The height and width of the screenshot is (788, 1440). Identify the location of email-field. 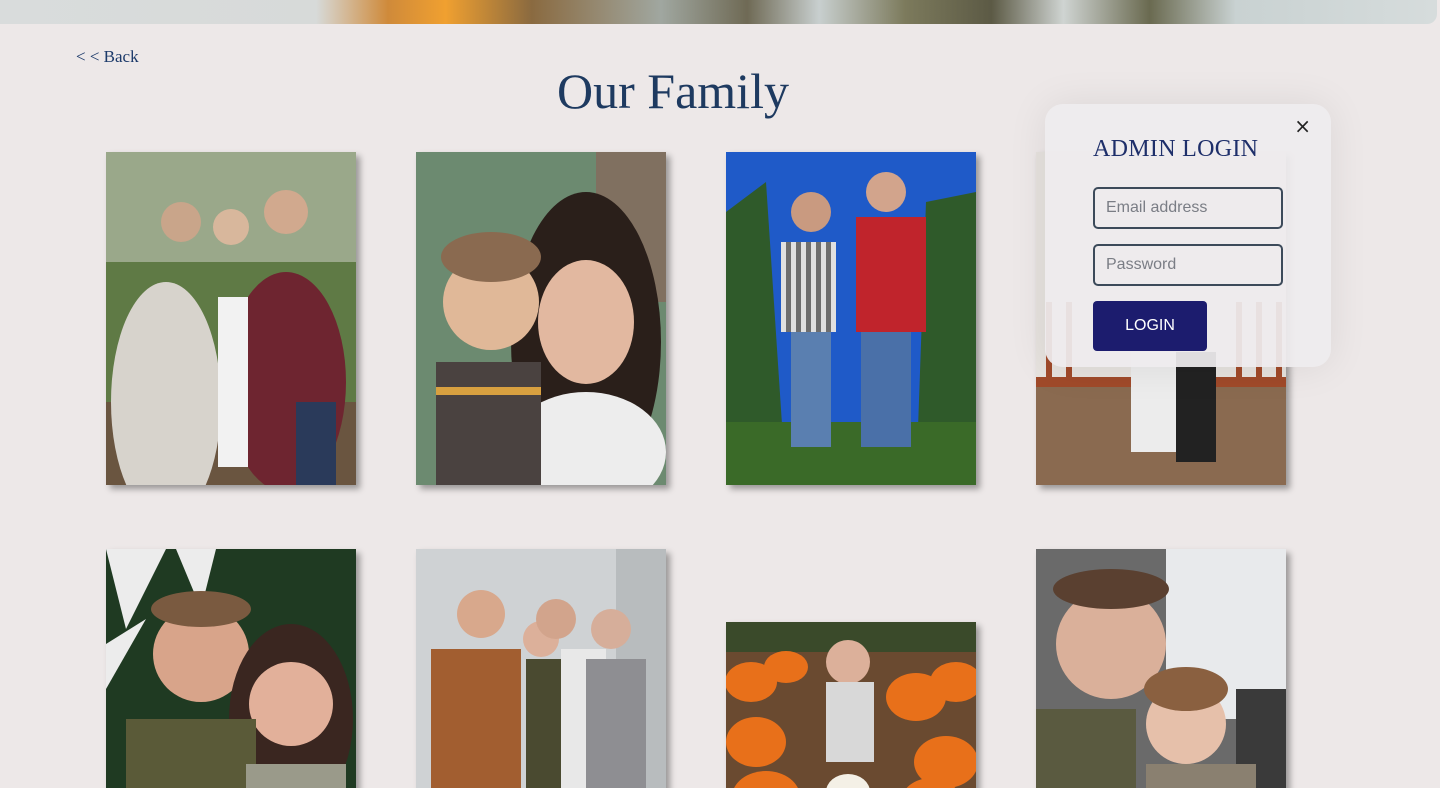
(1188, 208).